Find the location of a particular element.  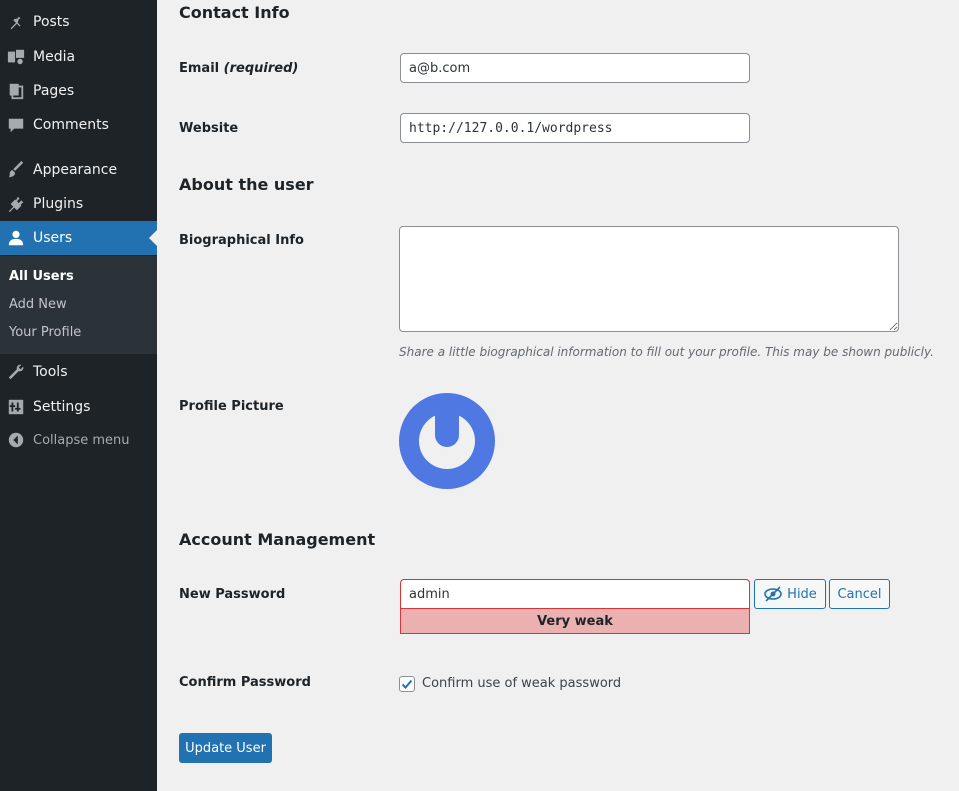

menu-label: Settings is located at coordinates (62, 407).